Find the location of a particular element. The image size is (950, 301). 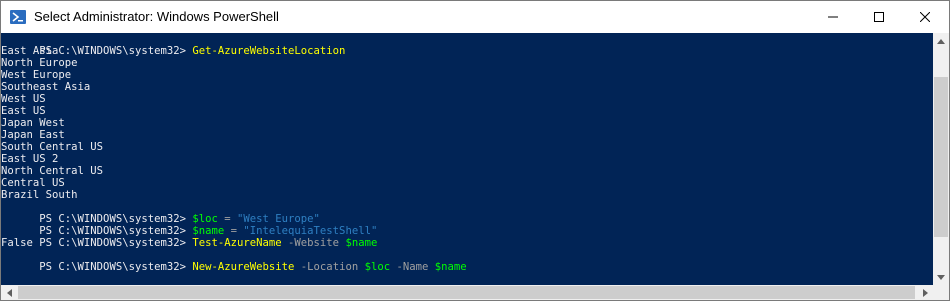

maximize-button is located at coordinates (879, 17).